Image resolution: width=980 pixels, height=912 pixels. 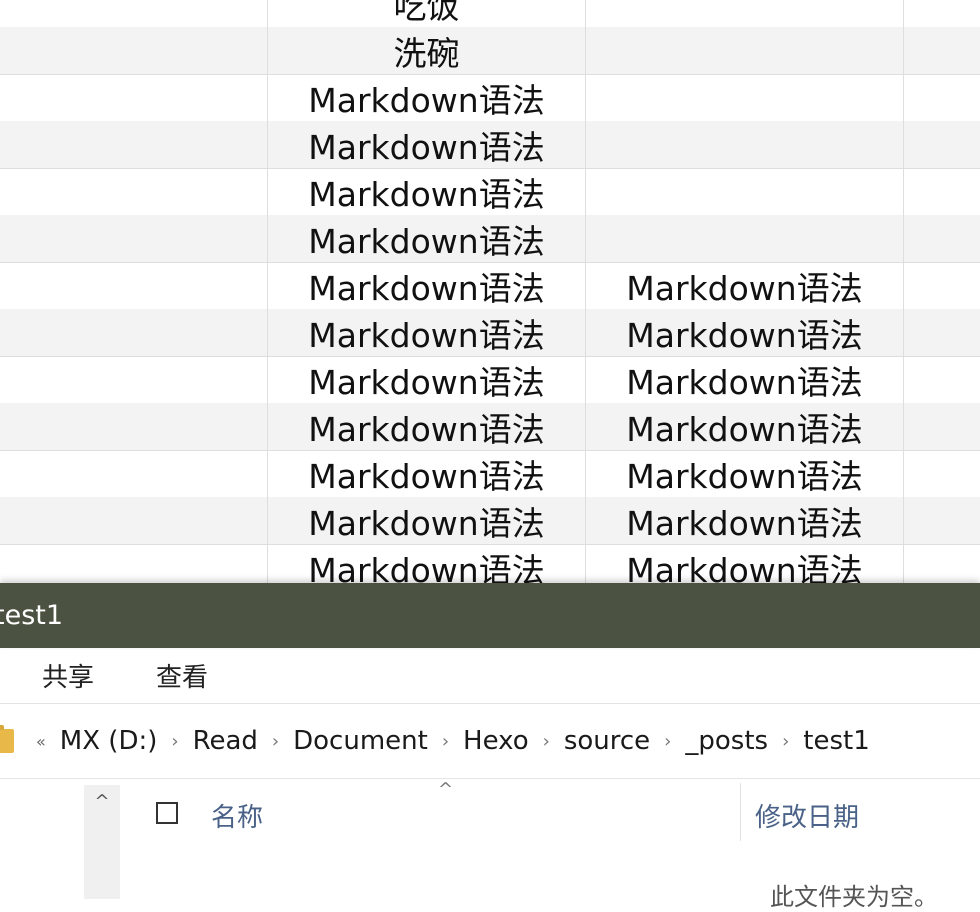 What do you see at coordinates (836, 741) in the screenshot?
I see `breadcrumb-item: test1` at bounding box center [836, 741].